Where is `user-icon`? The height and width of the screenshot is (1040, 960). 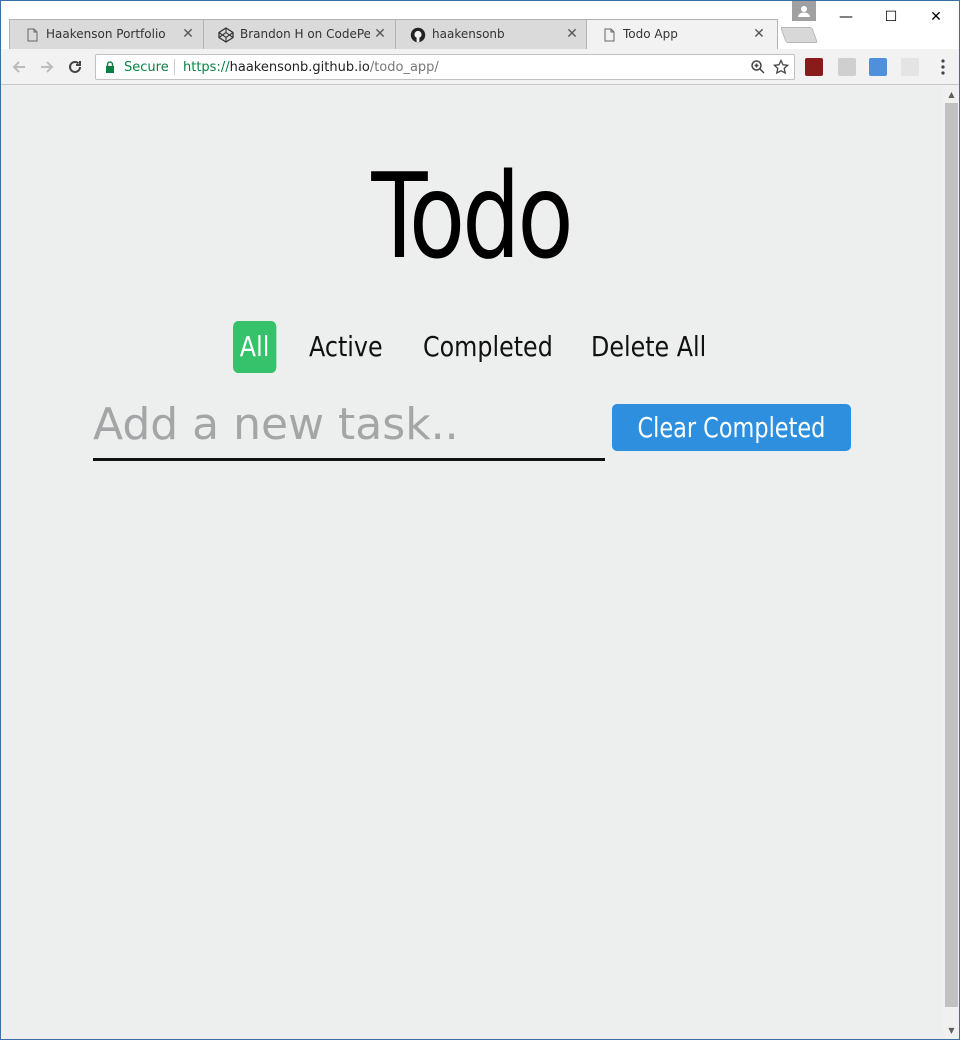
user-icon is located at coordinates (804, 11).